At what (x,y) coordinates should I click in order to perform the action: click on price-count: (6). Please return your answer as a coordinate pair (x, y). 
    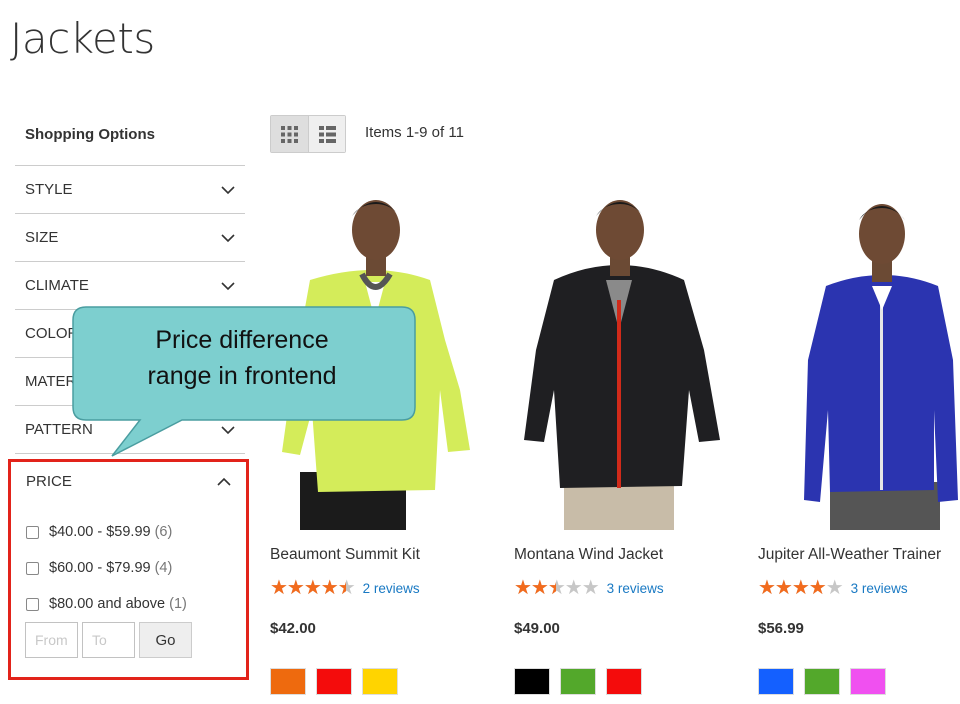
    Looking at the image, I should click on (163, 532).